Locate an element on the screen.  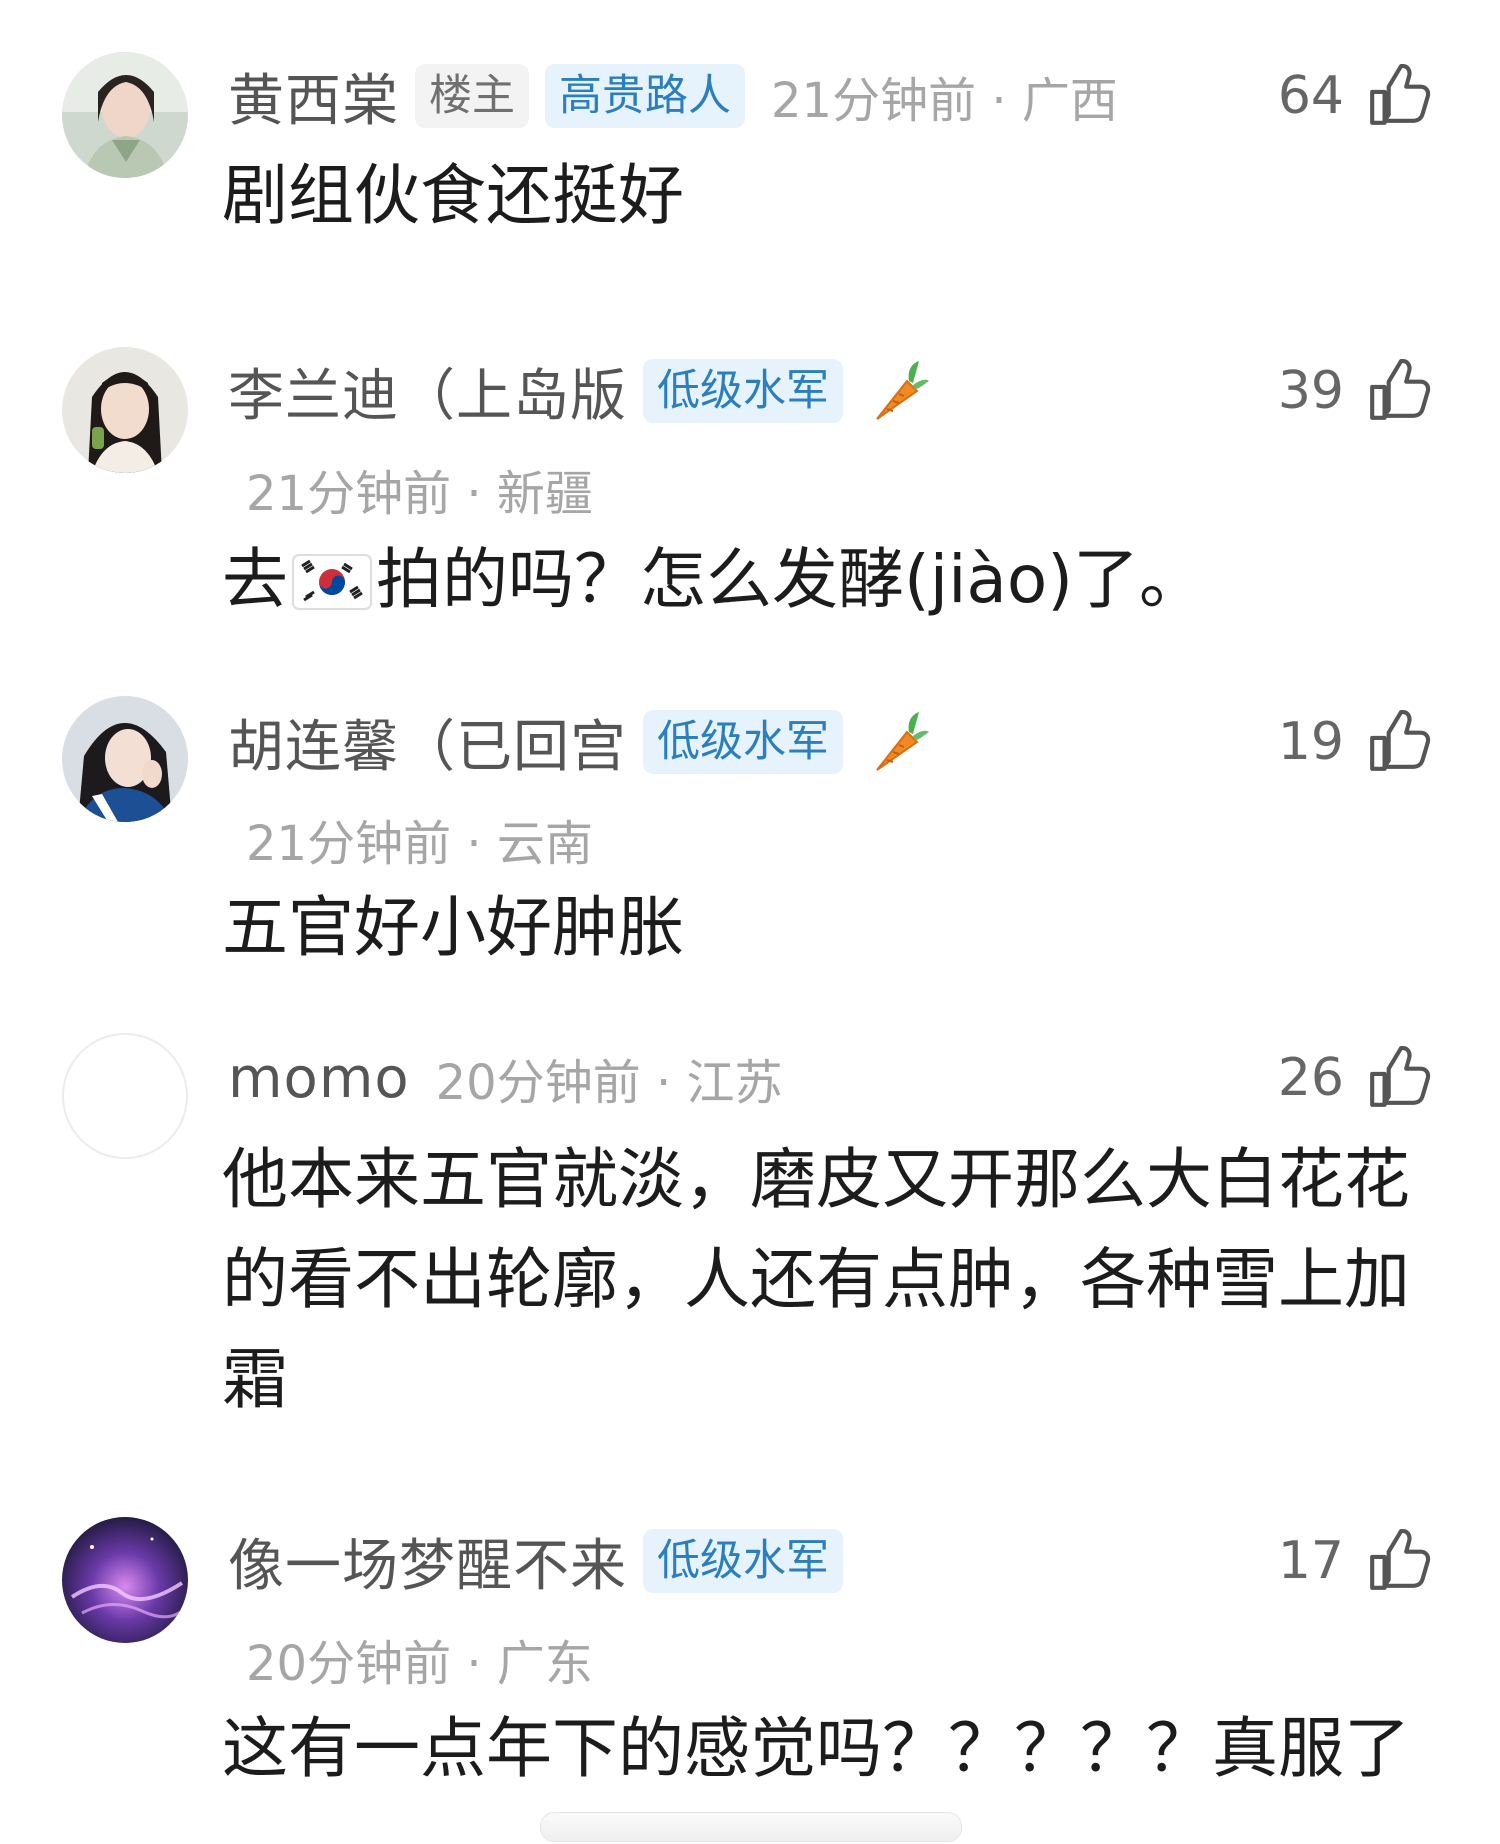
like-button: 39 is located at coordinates (1355, 391).